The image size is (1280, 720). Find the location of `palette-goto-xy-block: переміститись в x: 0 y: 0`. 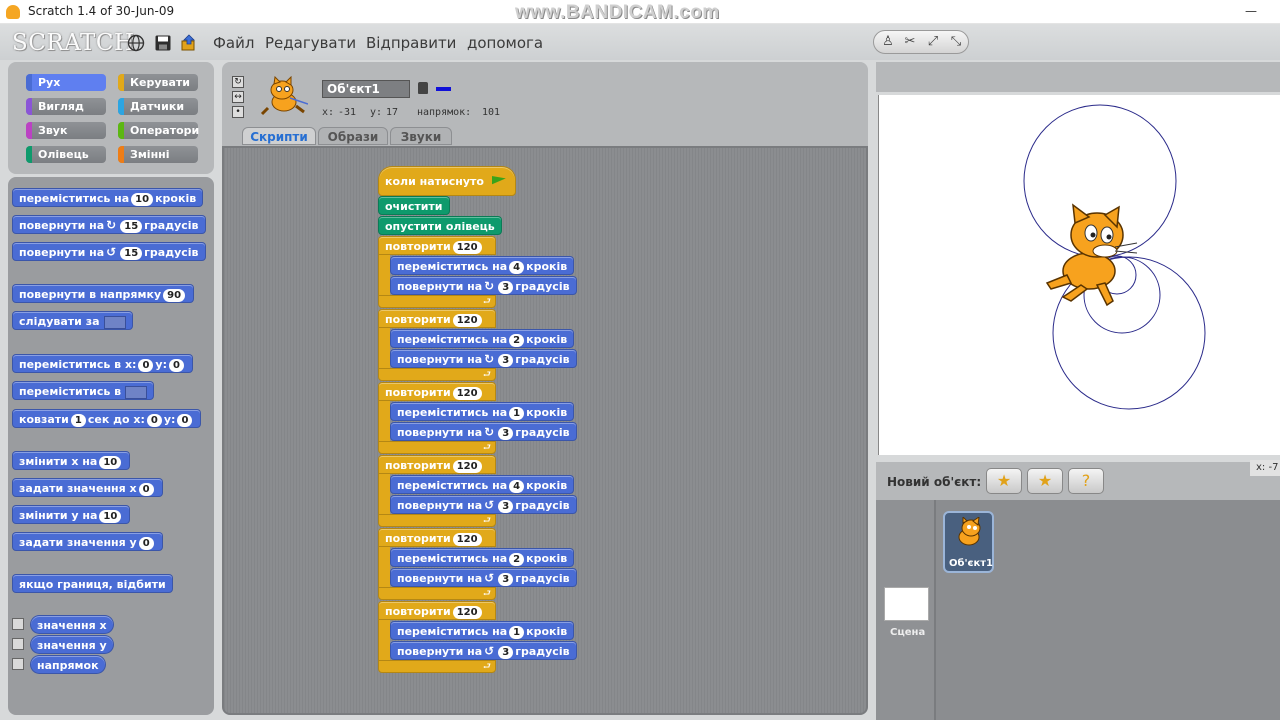

palette-goto-xy-block: переміститись в x: 0 y: 0 is located at coordinates (102, 363).